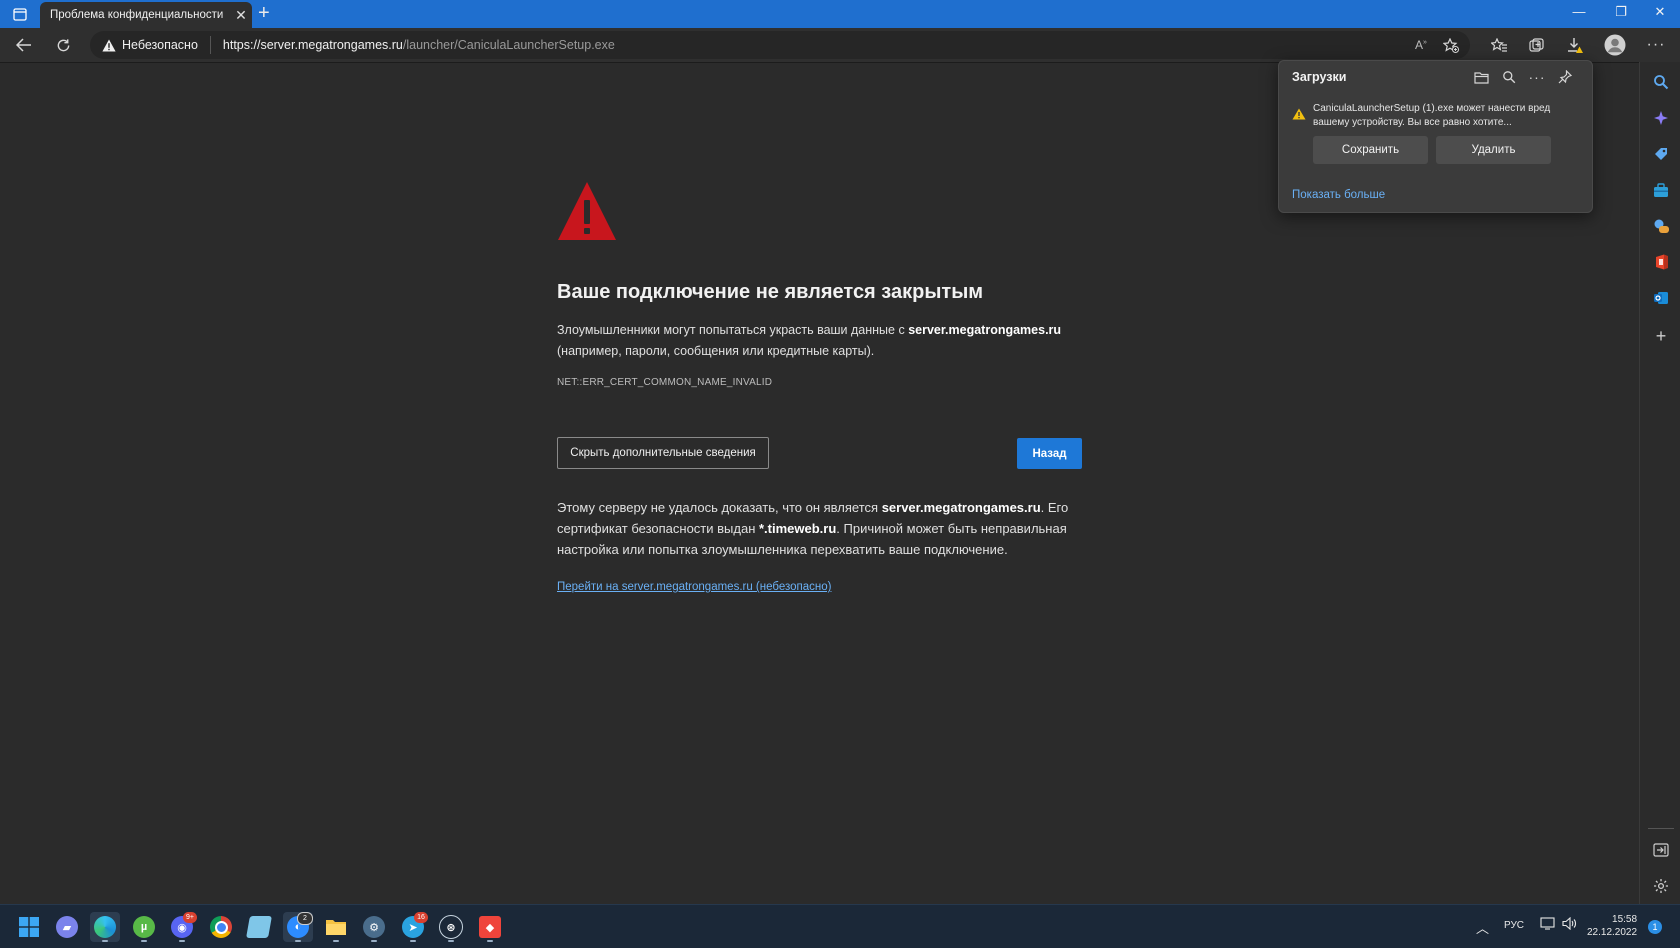  I want to click on anydesk-app: ◆, so click(490, 927).